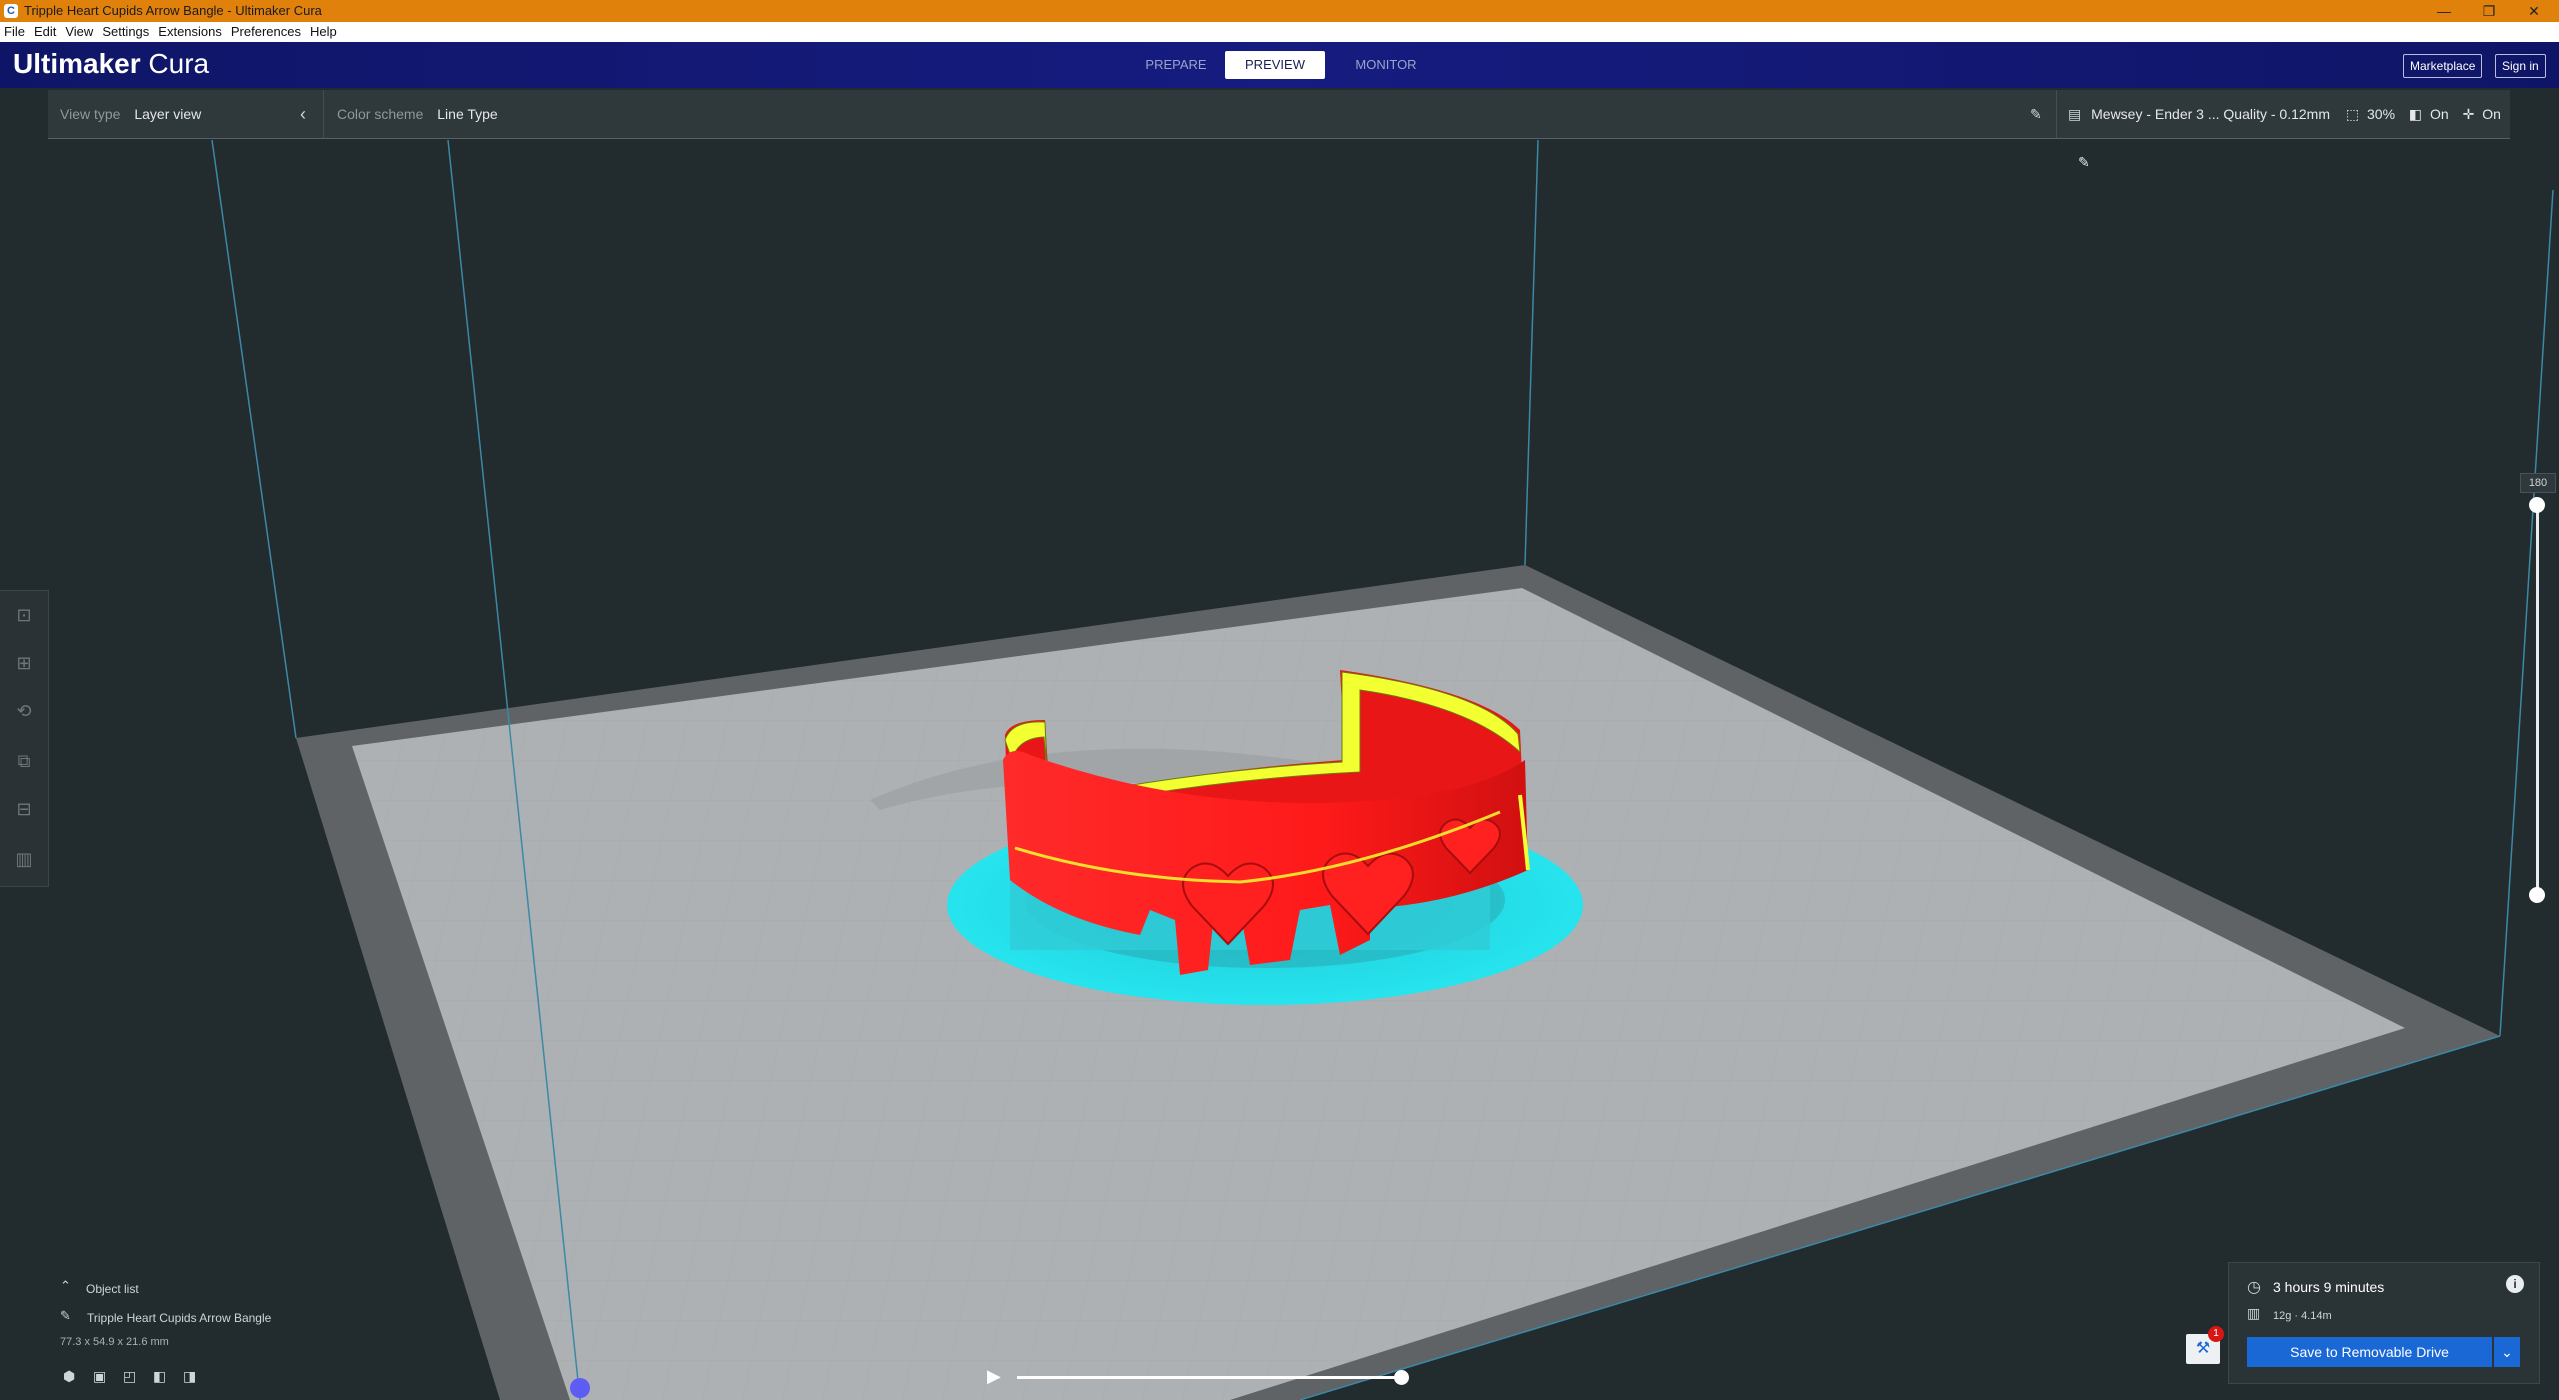  Describe the element at coordinates (2537, 505) in the screenshot. I see `layer-slider-top-handle` at that location.